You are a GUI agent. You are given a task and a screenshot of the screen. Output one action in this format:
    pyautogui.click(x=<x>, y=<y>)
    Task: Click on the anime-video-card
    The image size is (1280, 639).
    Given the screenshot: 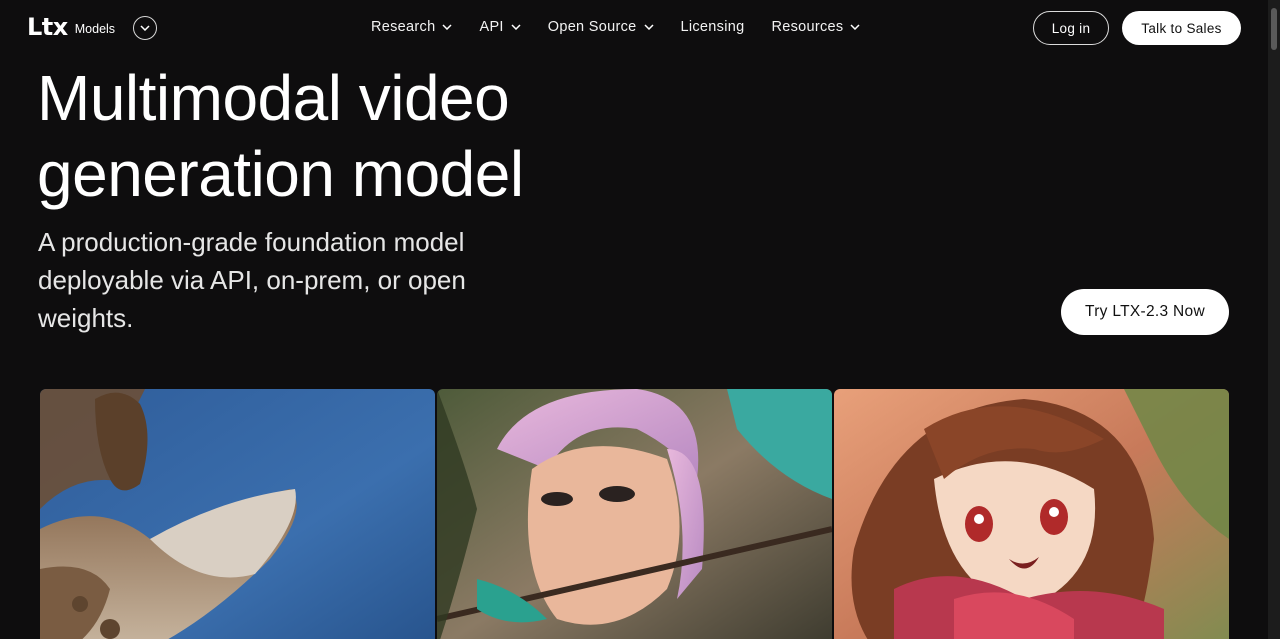 What is the action you would take?
    pyautogui.click(x=1031, y=514)
    